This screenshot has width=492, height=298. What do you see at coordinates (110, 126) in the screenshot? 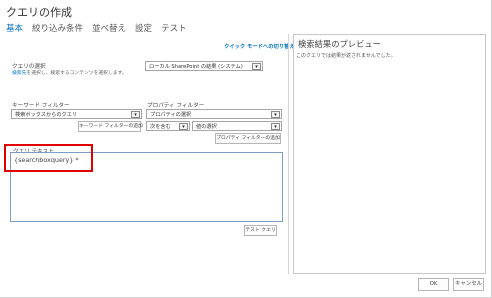
I see `add-keyword-filter-button: キーワード フィルターの追加` at bounding box center [110, 126].